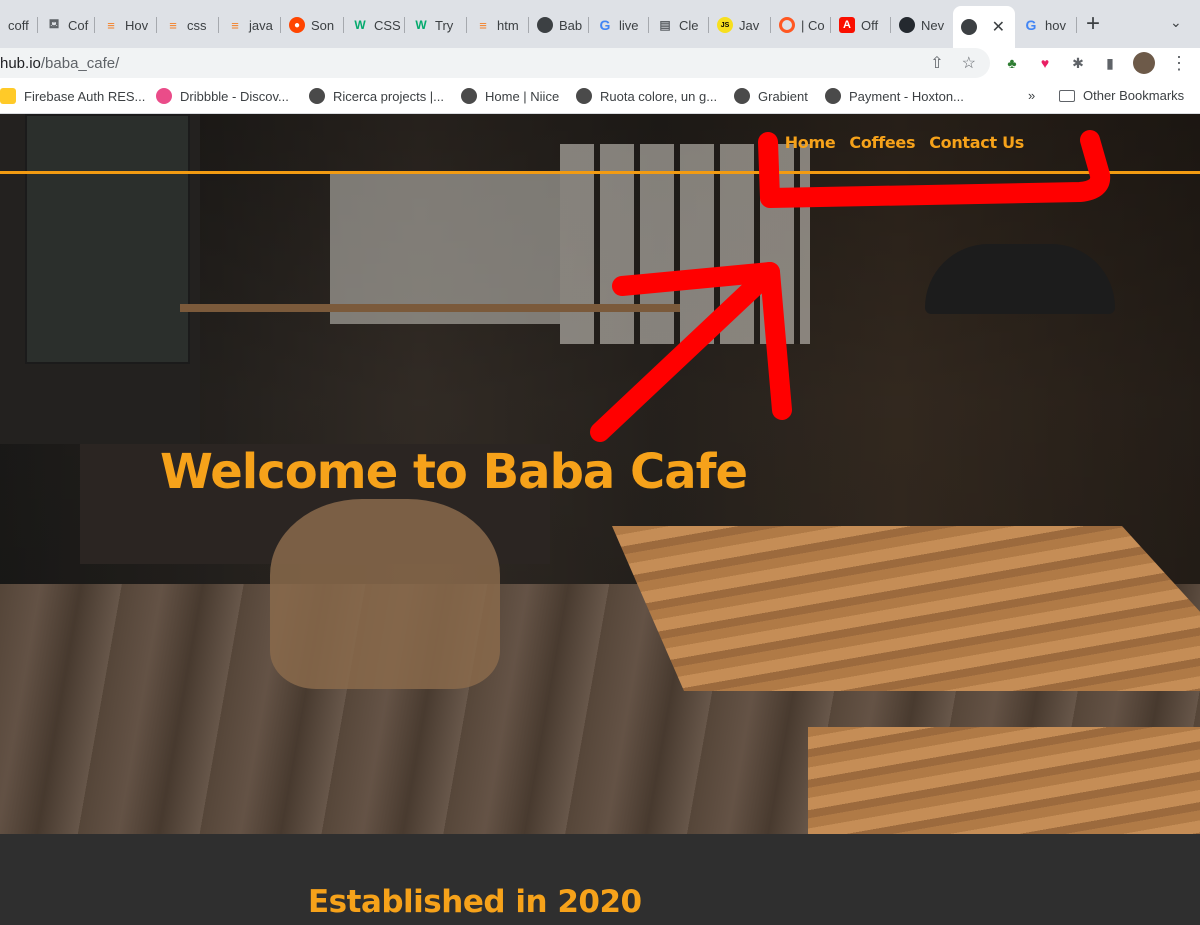 Image resolution: width=1200 pixels, height=925 pixels. I want to click on tab-active: ✕, so click(984, 27).